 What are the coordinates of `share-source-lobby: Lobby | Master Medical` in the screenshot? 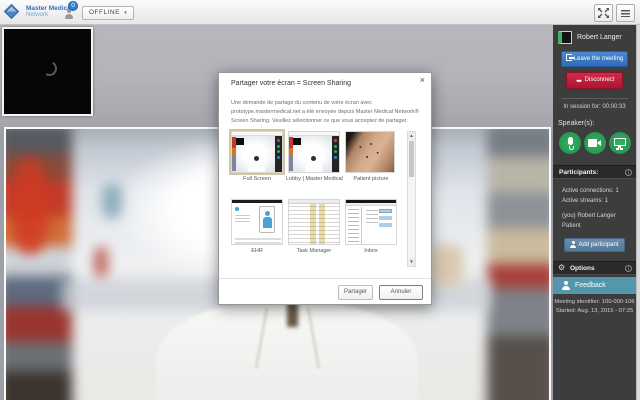 It's located at (314, 156).